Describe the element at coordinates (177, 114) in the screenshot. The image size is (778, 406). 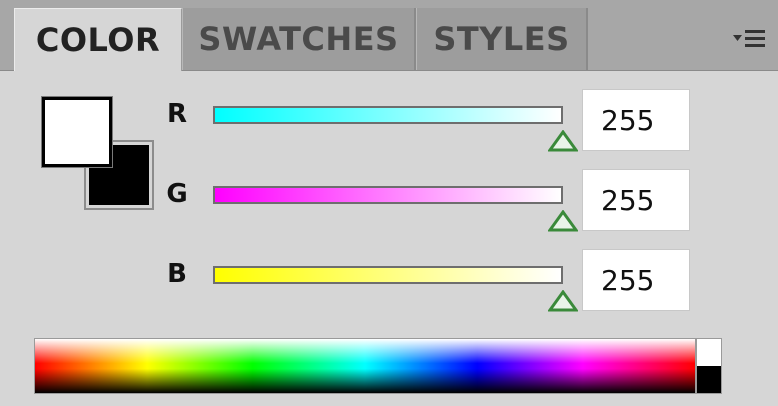
I see `channel-label-r: R` at that location.